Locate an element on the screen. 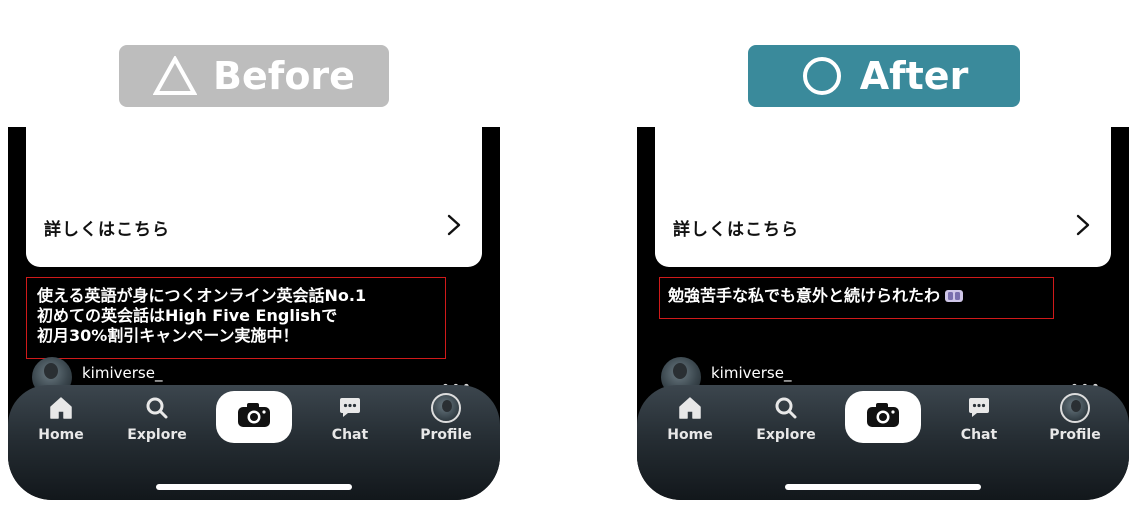 Image resolution: width=1143 pixels, height=513 pixels. highlighted-caption: 勉強苦手な私でも意外と続けられたわ is located at coordinates (856, 298).